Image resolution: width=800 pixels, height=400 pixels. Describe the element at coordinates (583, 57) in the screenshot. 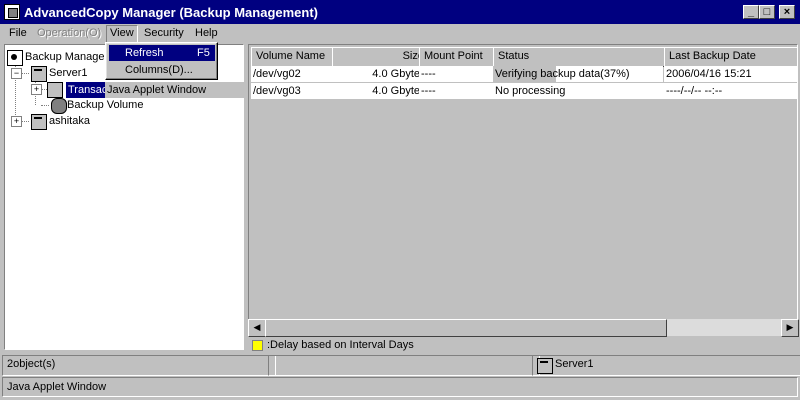

I see `column-header-status: Status` at that location.